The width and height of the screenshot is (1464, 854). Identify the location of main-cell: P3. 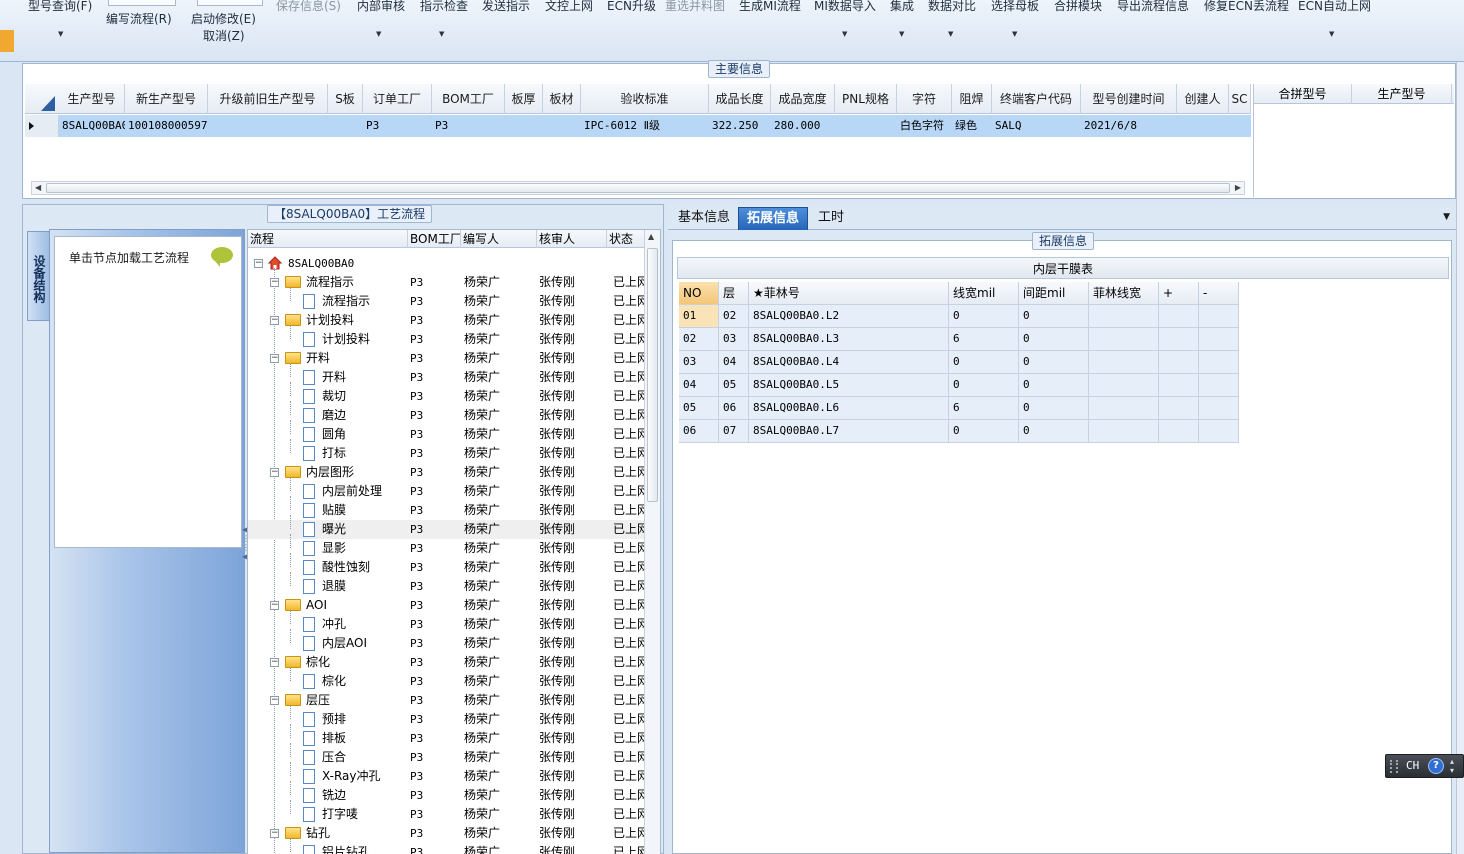
(468, 126).